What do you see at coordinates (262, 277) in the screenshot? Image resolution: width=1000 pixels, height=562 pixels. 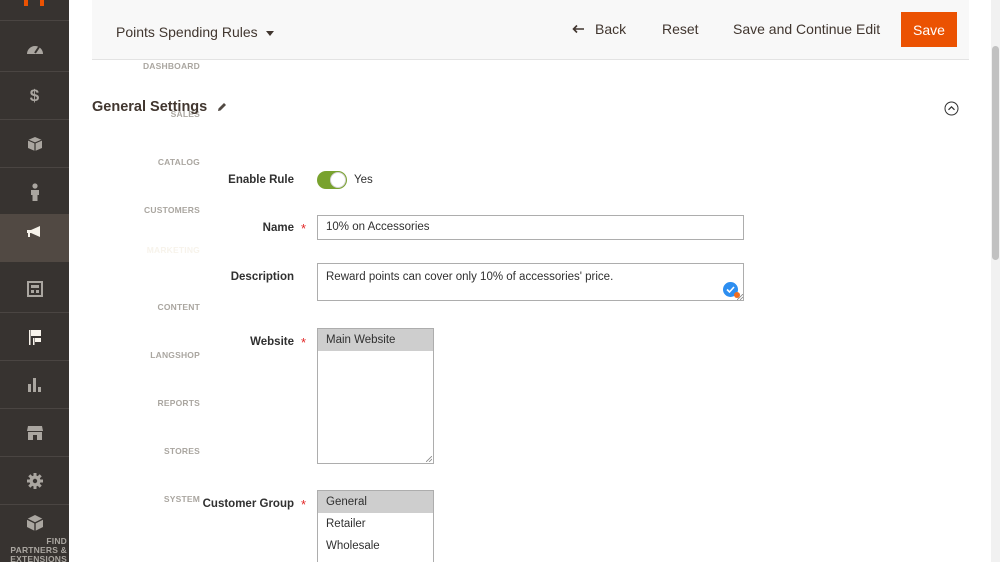 I see `description-label: Description` at bounding box center [262, 277].